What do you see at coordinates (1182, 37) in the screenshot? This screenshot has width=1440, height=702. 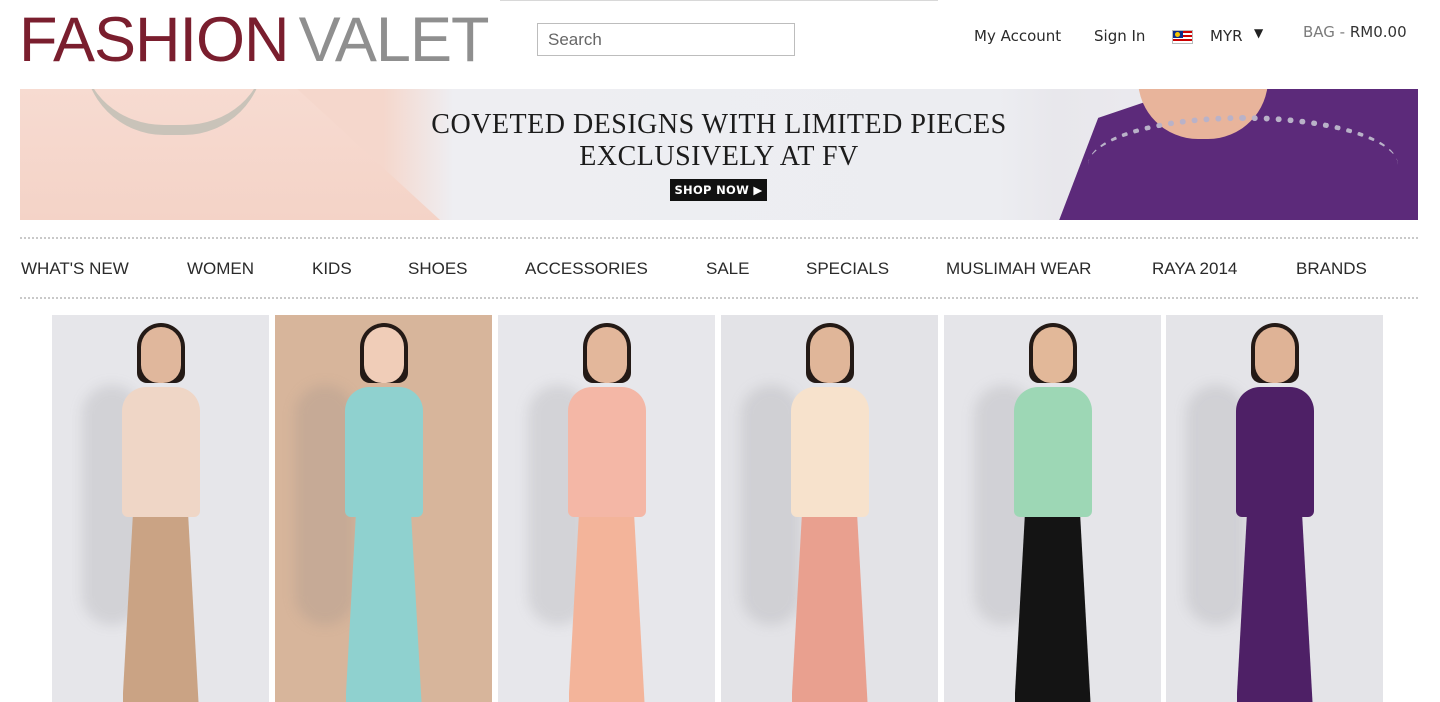 I see `malaysia-flag-icon` at bounding box center [1182, 37].